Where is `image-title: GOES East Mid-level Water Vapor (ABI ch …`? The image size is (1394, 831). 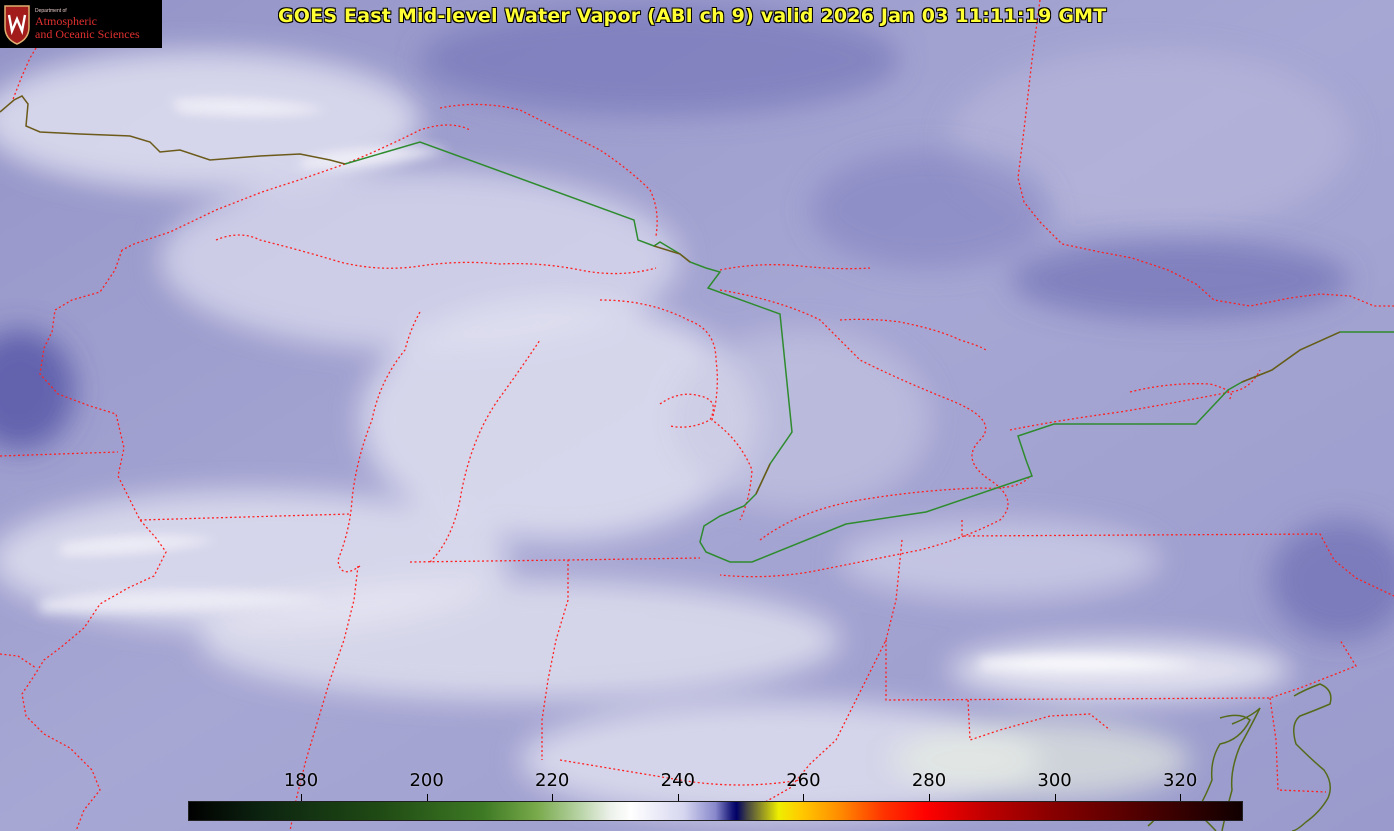
image-title: GOES East Mid-level Water Vapor (ABI ch … is located at coordinates (692, 16).